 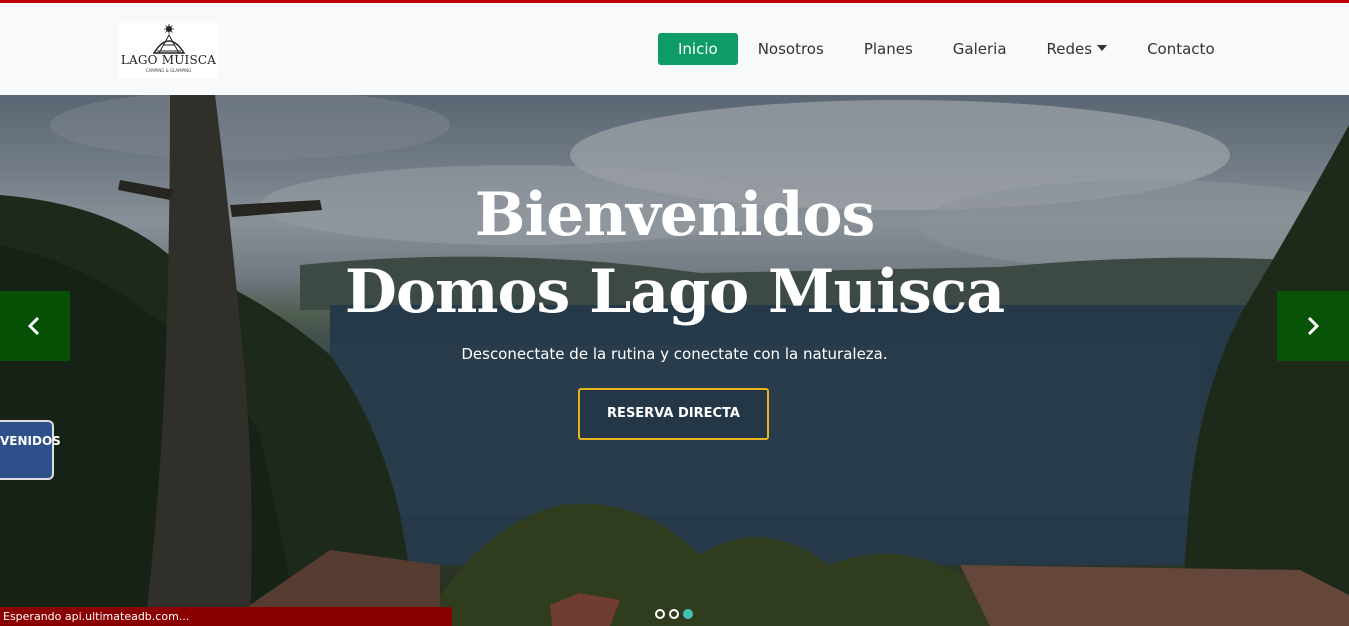 What do you see at coordinates (1181, 49) in the screenshot?
I see `nav-item-contacto: Contacto` at bounding box center [1181, 49].